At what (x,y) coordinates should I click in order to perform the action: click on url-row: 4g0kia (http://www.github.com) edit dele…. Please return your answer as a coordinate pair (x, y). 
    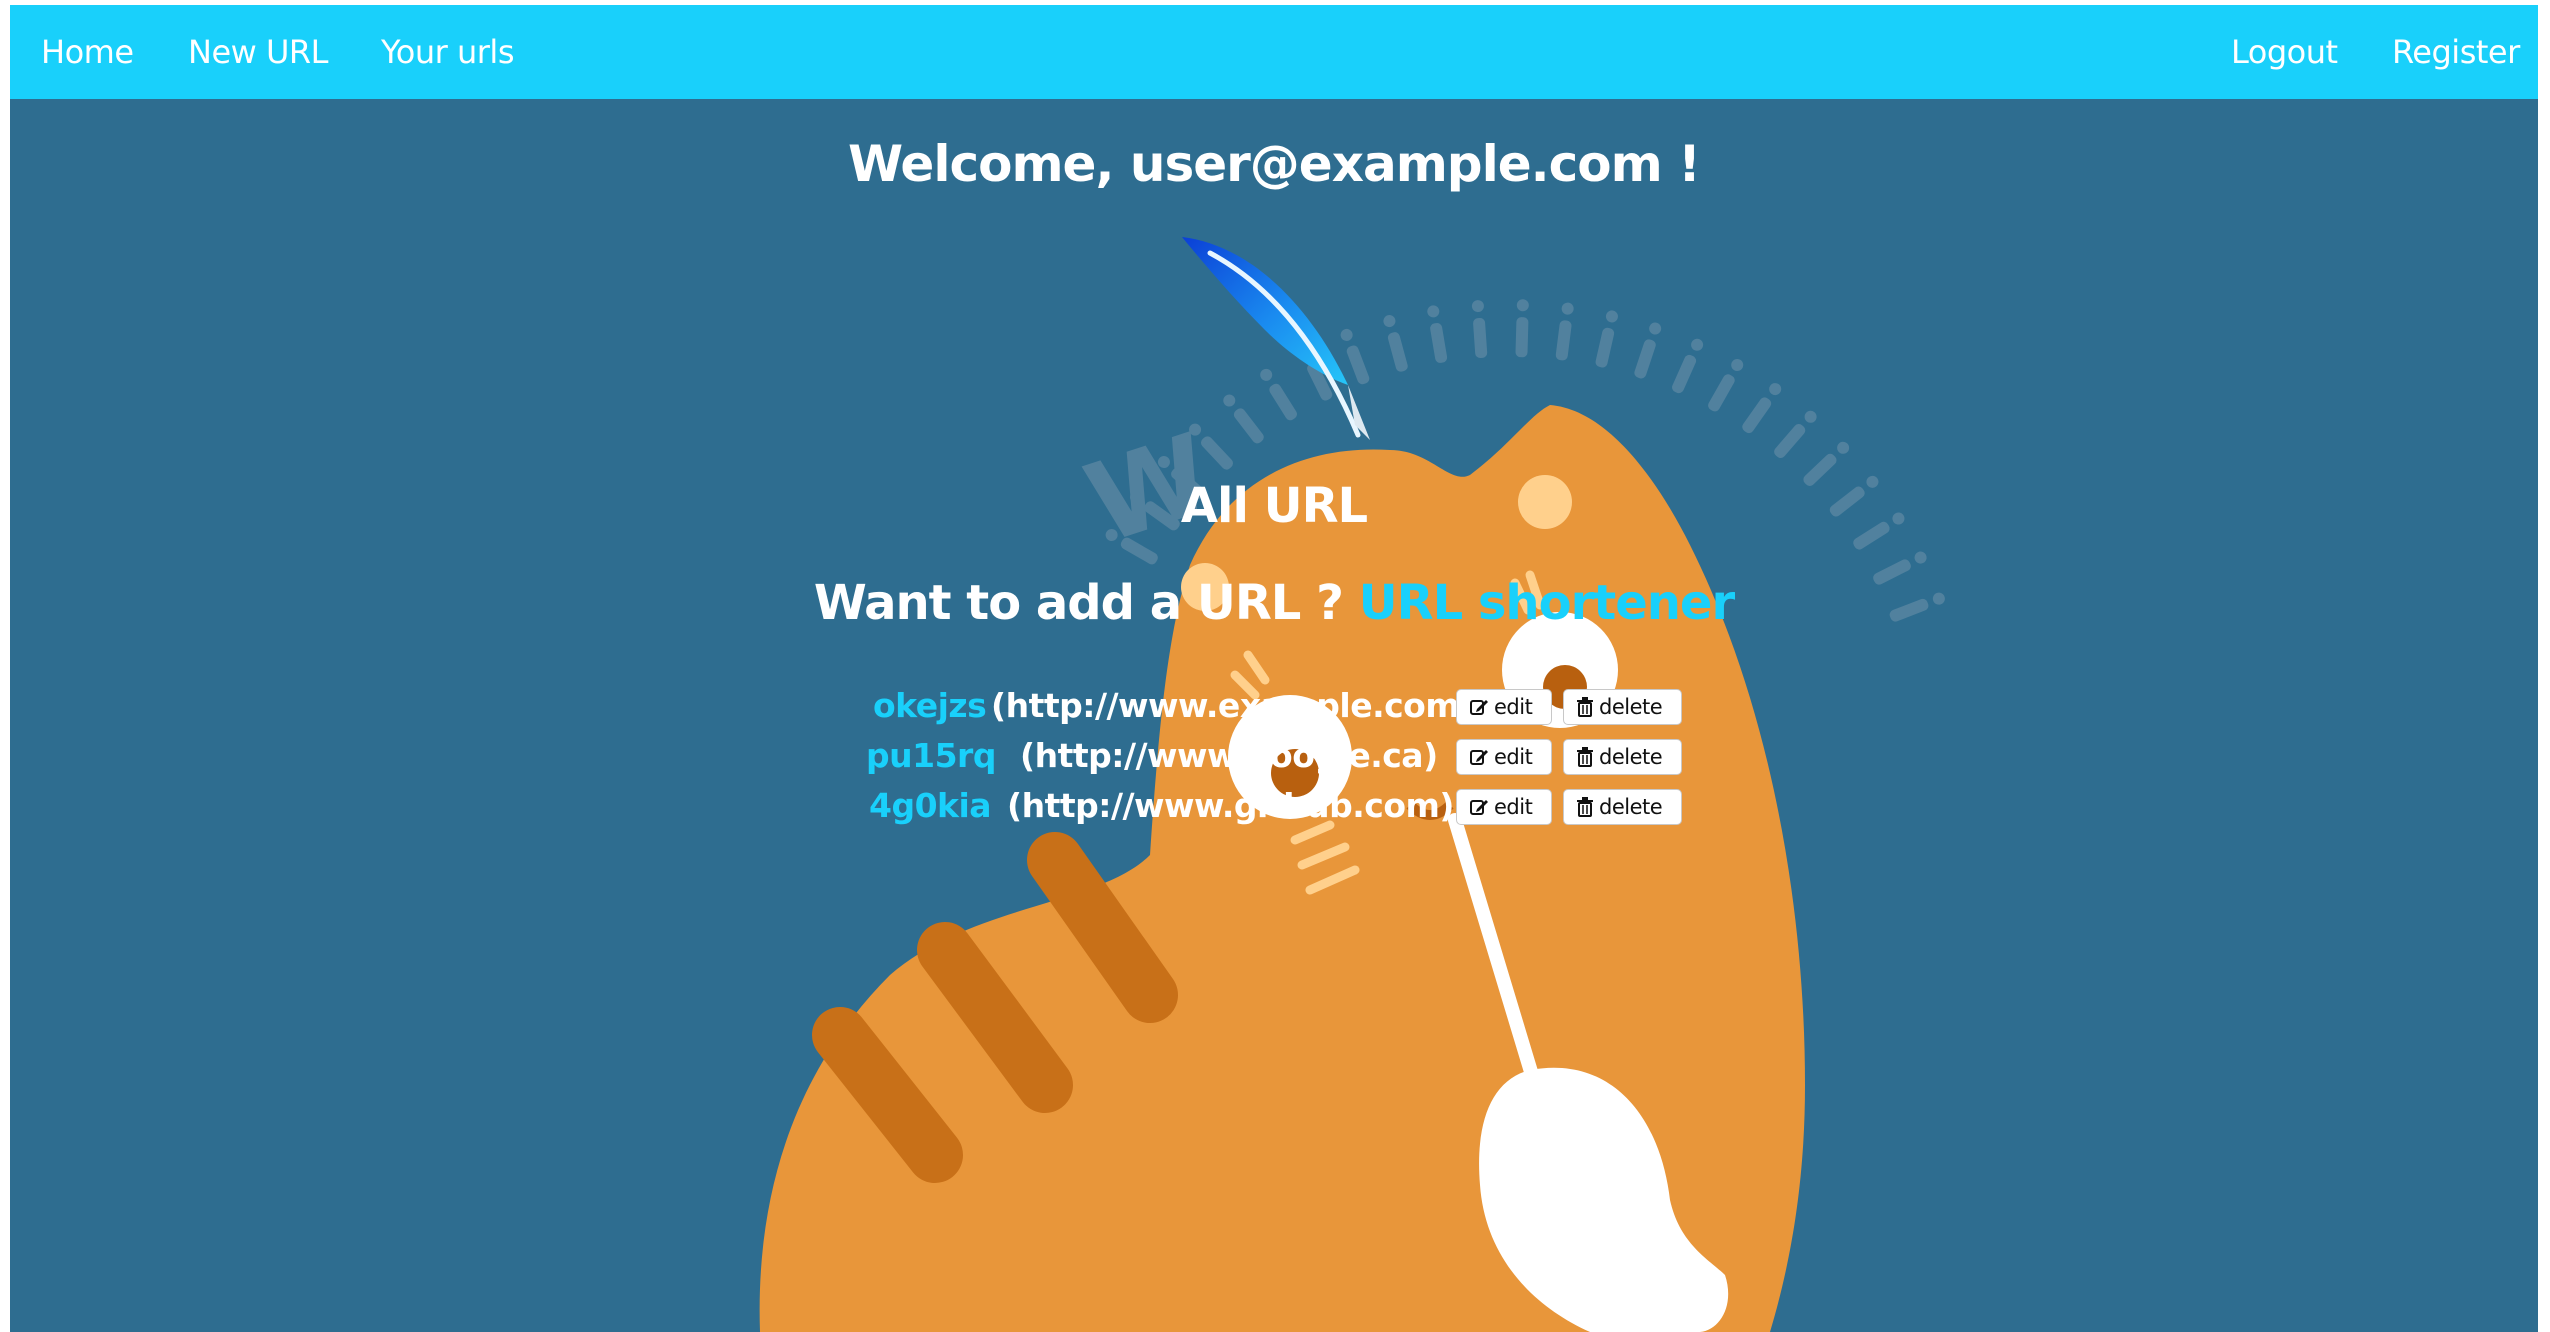
    Looking at the image, I should click on (1274, 806).